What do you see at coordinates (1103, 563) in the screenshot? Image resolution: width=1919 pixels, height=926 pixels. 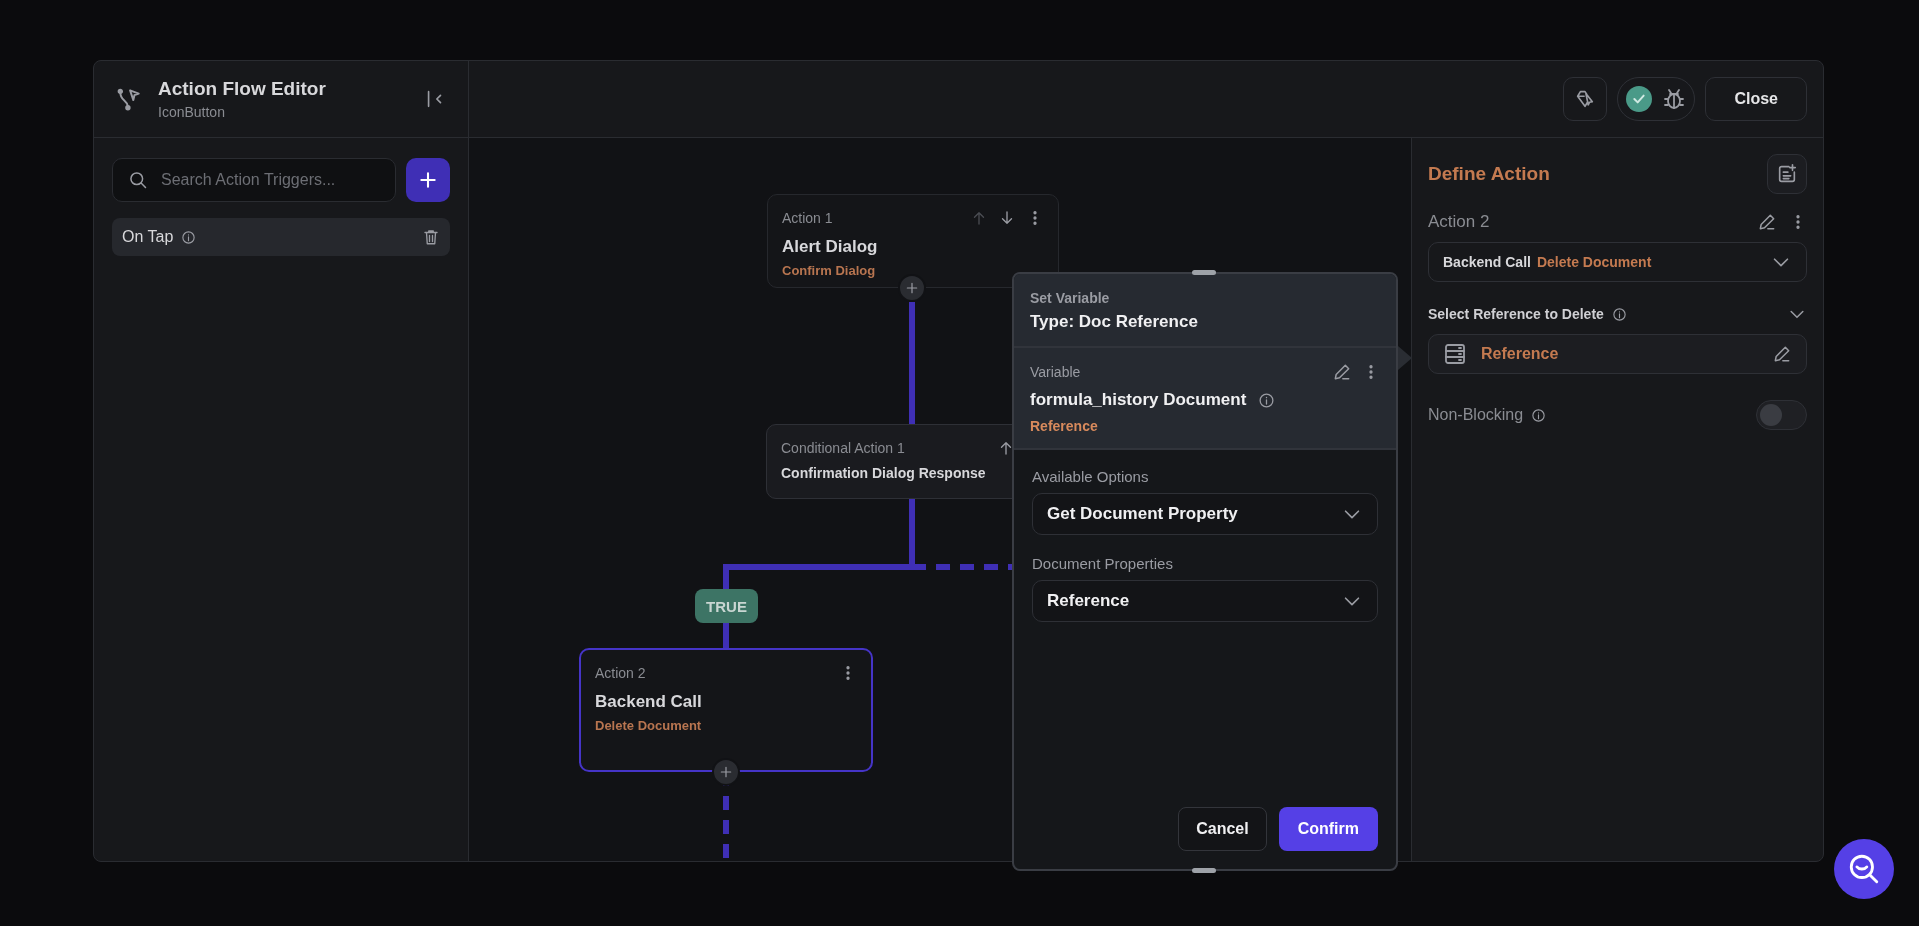 I see `field-label: Document Properties` at bounding box center [1103, 563].